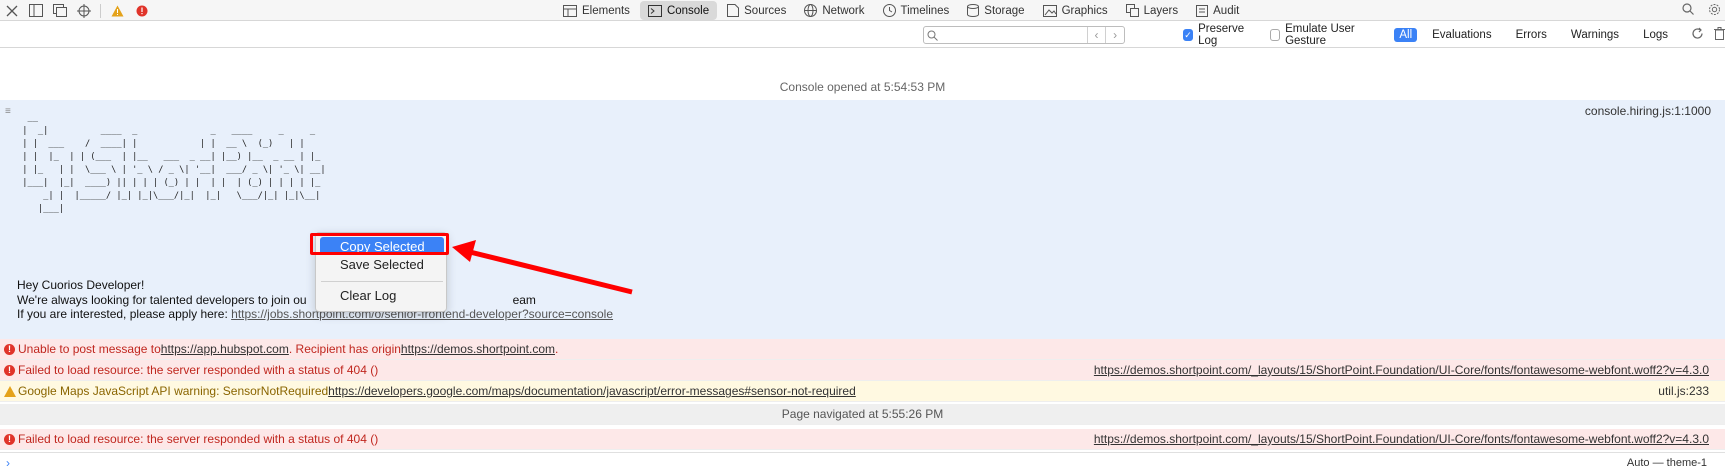  What do you see at coordinates (542, 267) in the screenshot?
I see `annotation-arrow` at bounding box center [542, 267].